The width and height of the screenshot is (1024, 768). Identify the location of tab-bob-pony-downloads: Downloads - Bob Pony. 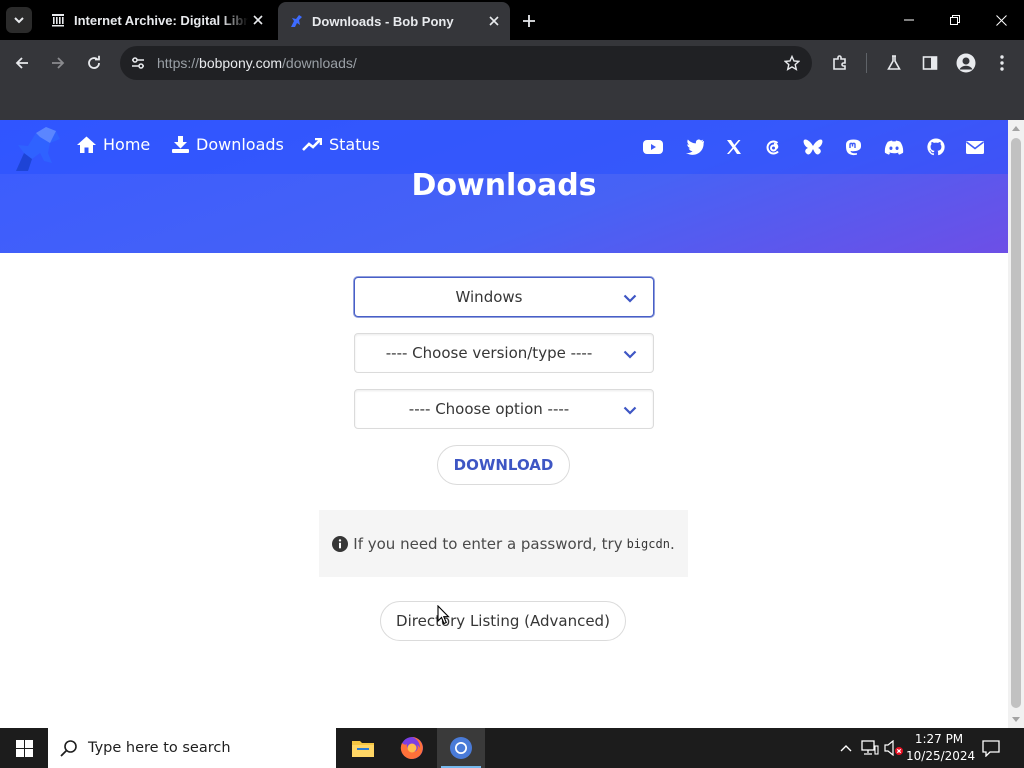
(394, 21).